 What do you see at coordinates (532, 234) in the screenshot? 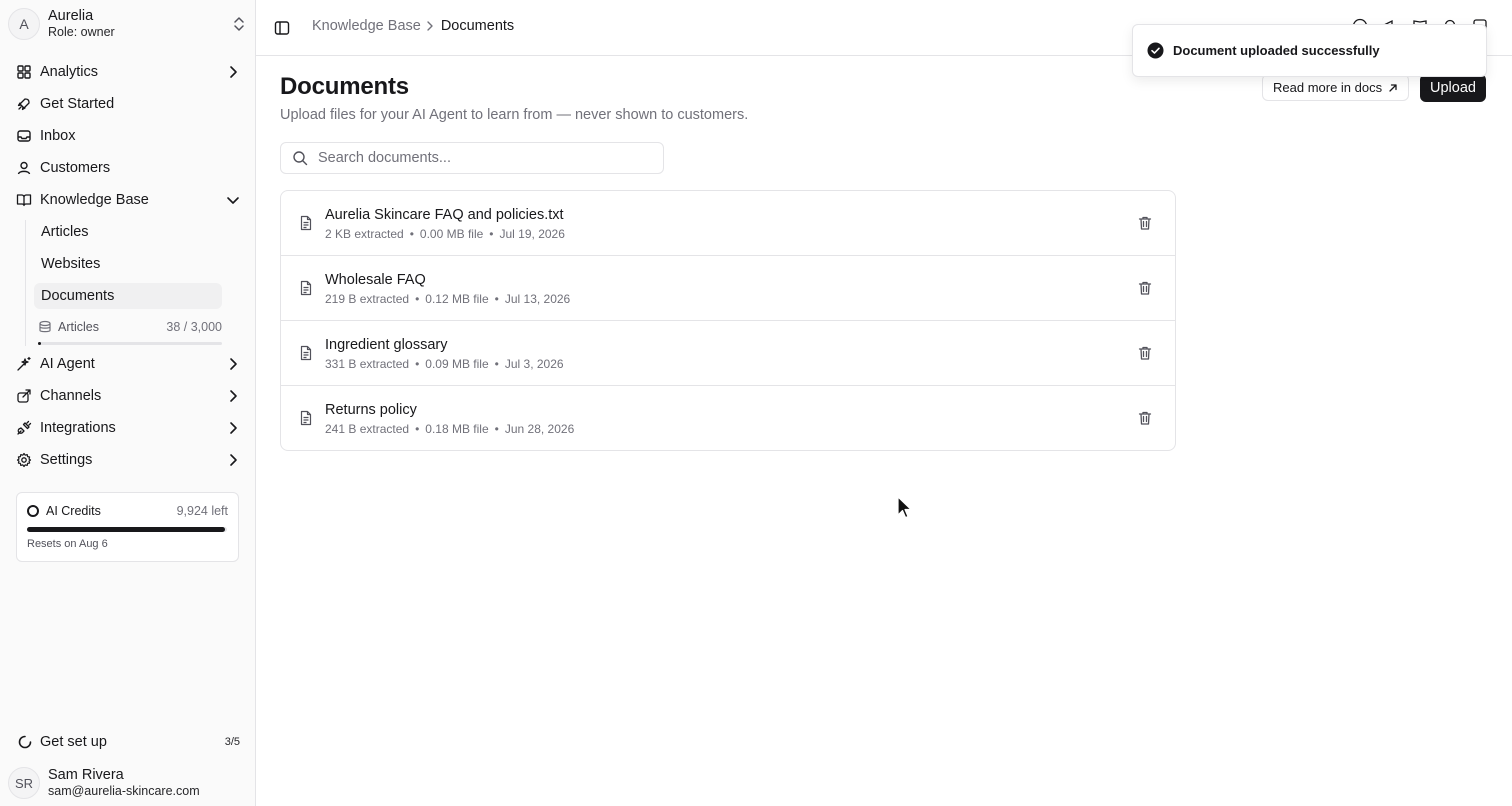
I see `document-date: Jul 19, 2026` at bounding box center [532, 234].